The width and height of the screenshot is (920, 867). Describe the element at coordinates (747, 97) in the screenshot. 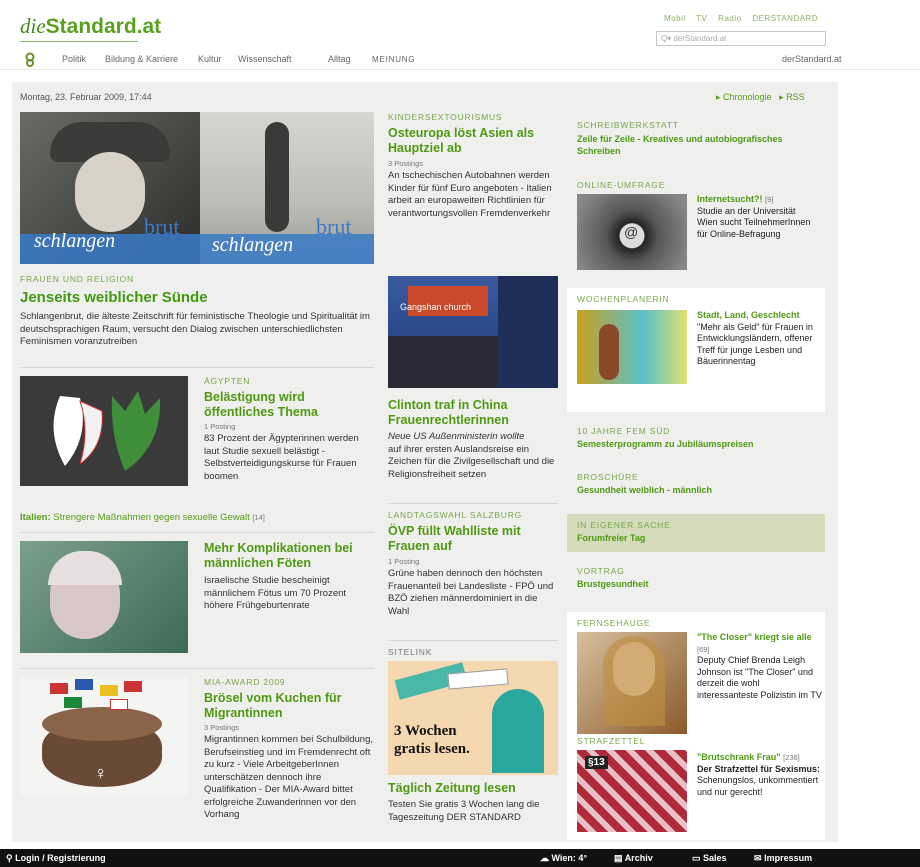

I see `chronologie-link: Chronologie` at that location.